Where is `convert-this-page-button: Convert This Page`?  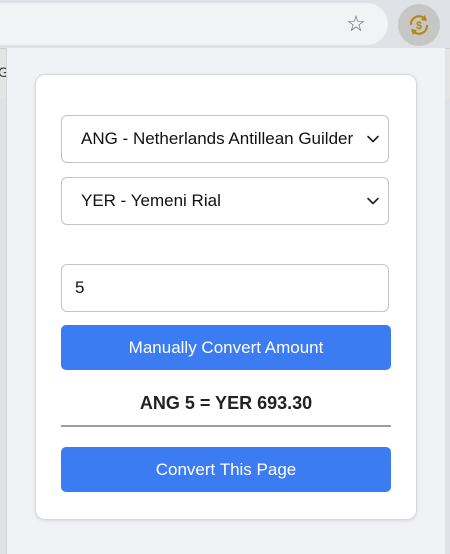 convert-this-page-button: Convert This Page is located at coordinates (226, 469).